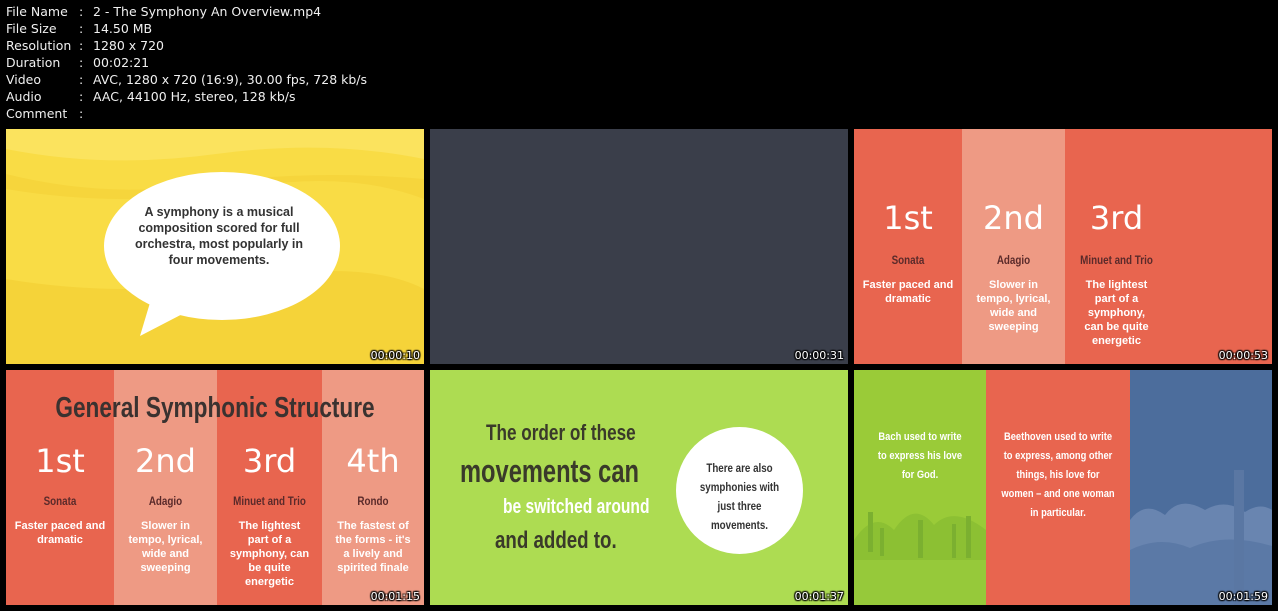 The image size is (1278, 611). Describe the element at coordinates (819, 355) in the screenshot. I see `timestamp: 00:00:31` at that location.